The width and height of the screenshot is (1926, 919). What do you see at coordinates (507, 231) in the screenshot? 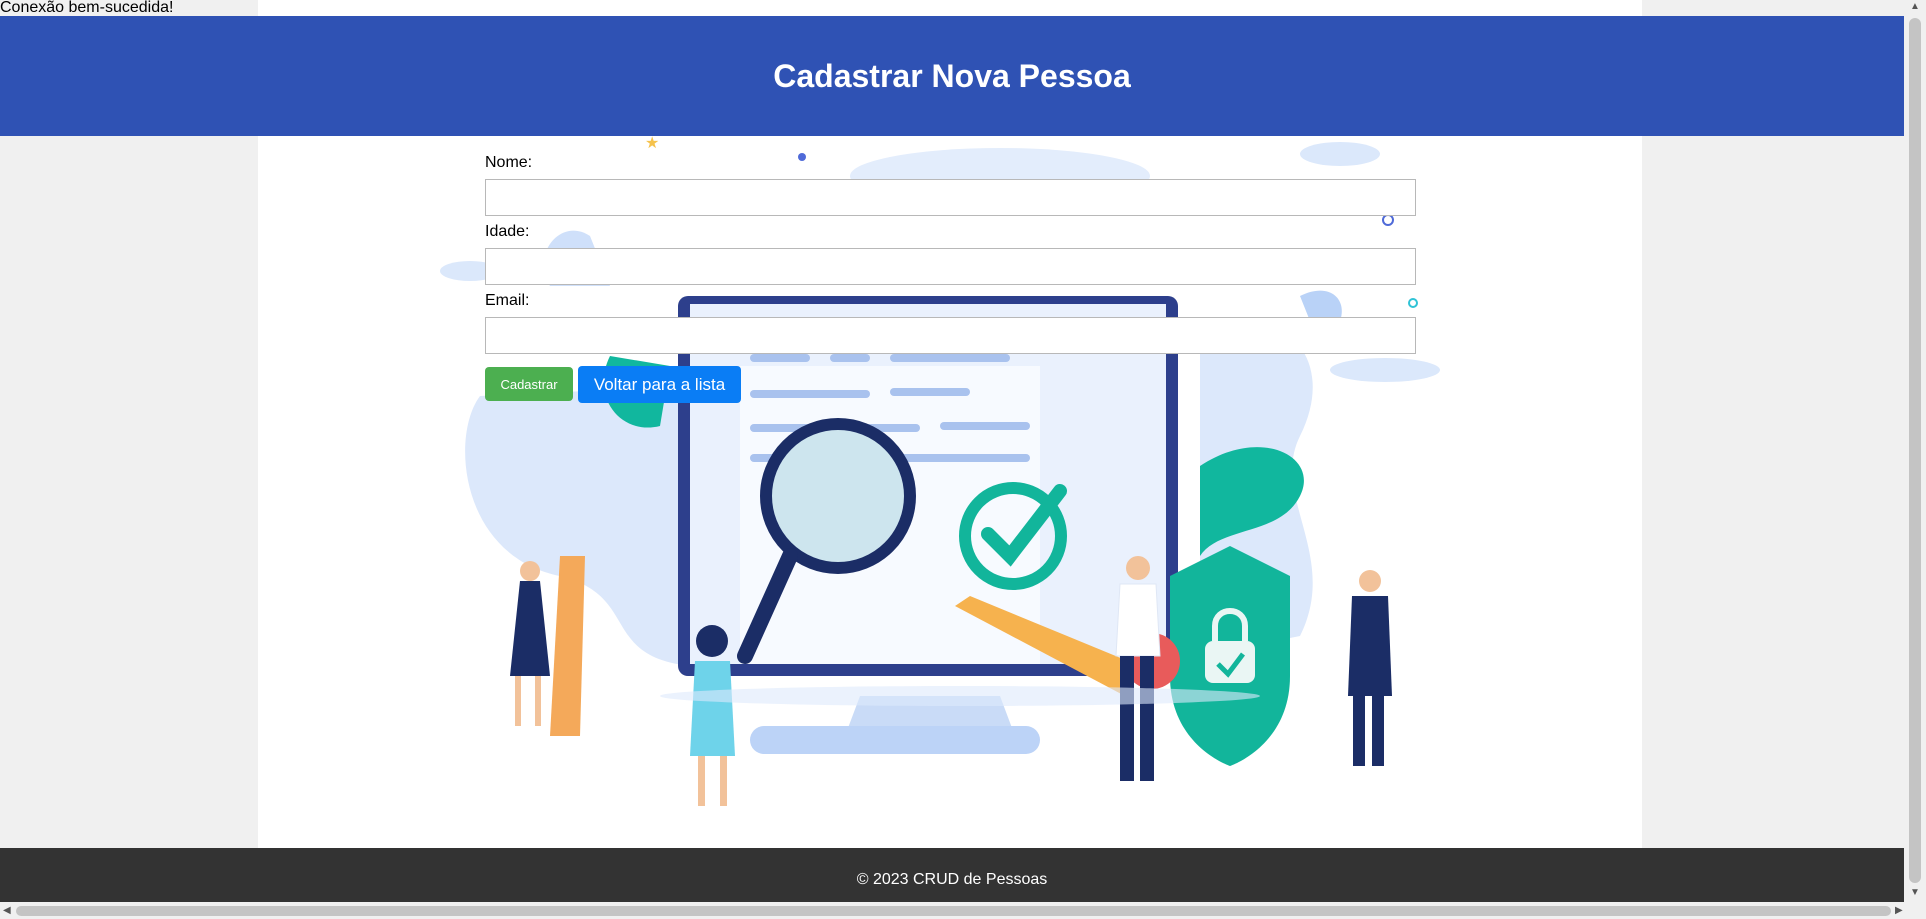
I see `age-label: Idade:` at bounding box center [507, 231].